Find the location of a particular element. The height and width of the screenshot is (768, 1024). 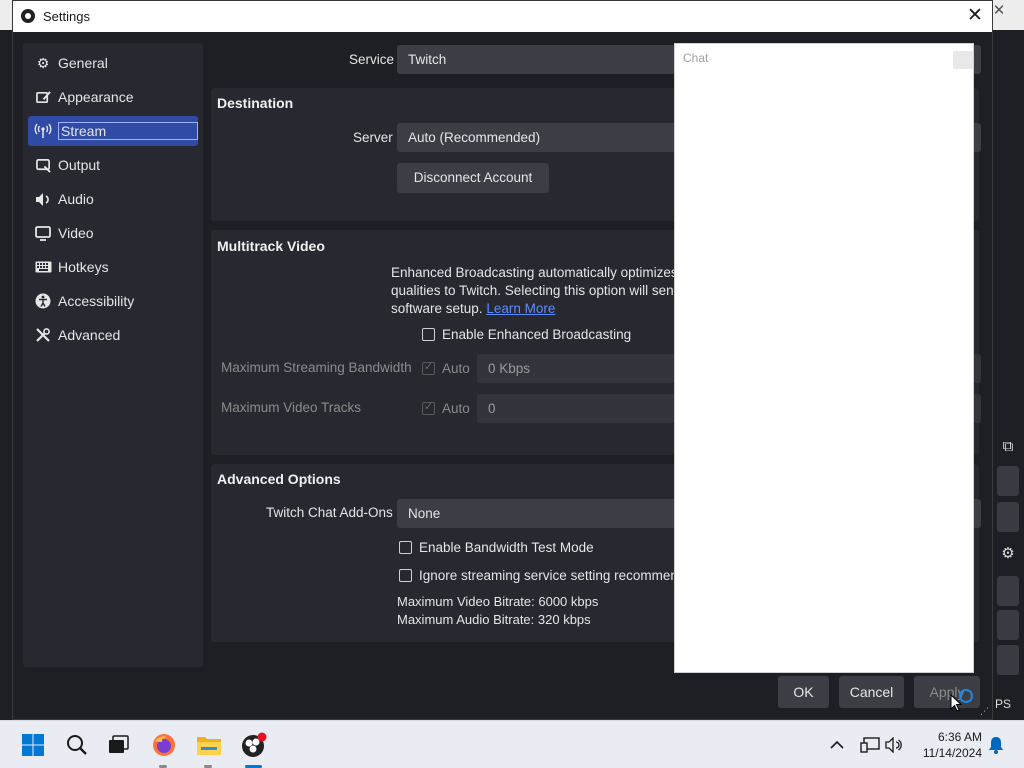

tracks-auto-checkbox is located at coordinates (428, 407).